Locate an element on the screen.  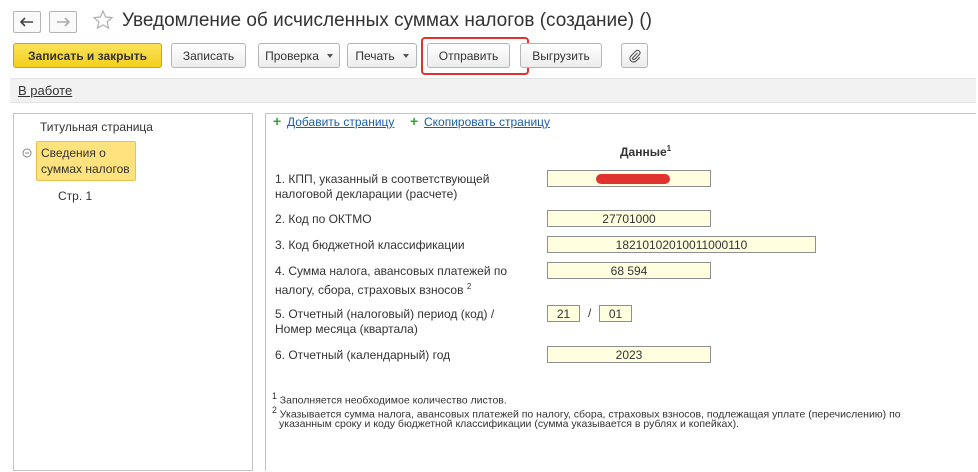
tree-item-title-page: Титульная страница is located at coordinates (96, 127).